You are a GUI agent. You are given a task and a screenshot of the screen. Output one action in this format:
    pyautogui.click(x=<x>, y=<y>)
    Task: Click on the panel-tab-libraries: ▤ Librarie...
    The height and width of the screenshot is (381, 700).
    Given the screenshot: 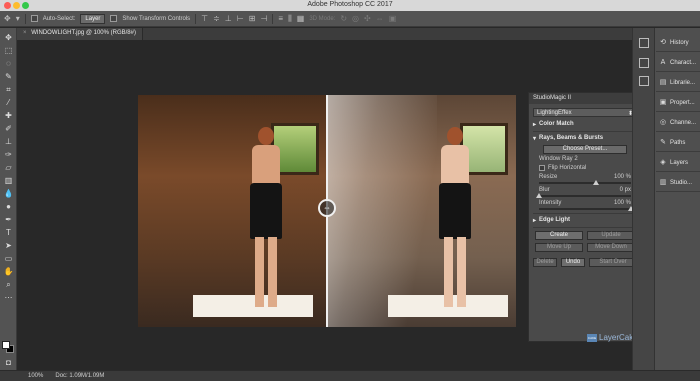 What is the action you would take?
    pyautogui.click(x=678, y=83)
    